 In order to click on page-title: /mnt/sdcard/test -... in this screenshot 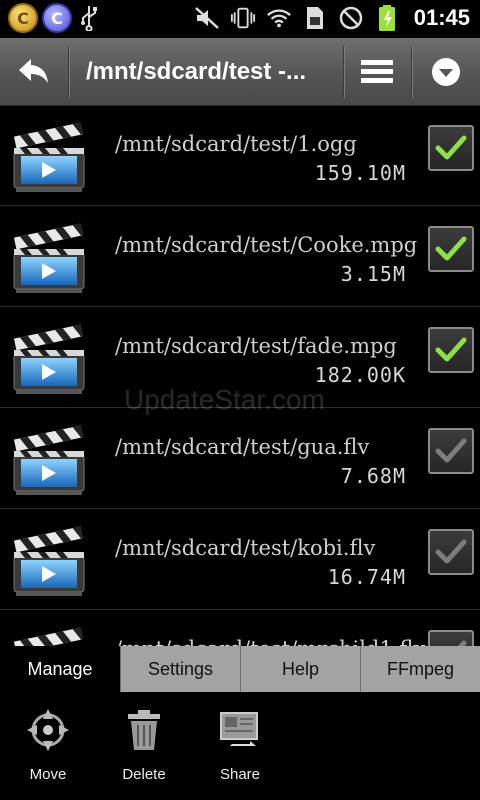, I will do `click(196, 71)`.